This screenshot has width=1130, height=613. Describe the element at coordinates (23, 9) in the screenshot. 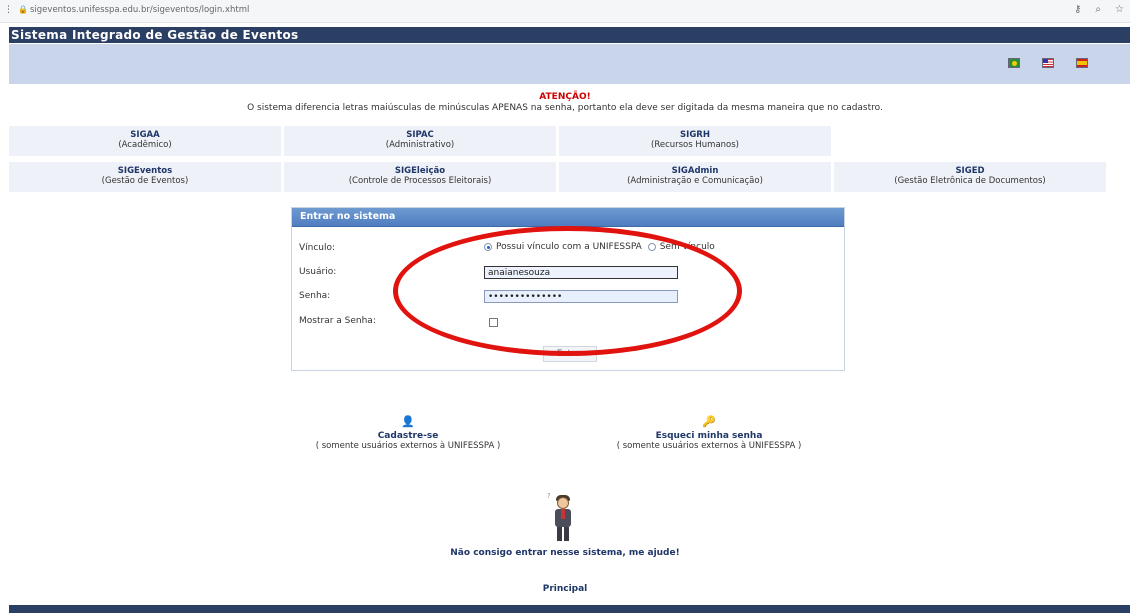

I see `lock-icon: 🔒` at that location.